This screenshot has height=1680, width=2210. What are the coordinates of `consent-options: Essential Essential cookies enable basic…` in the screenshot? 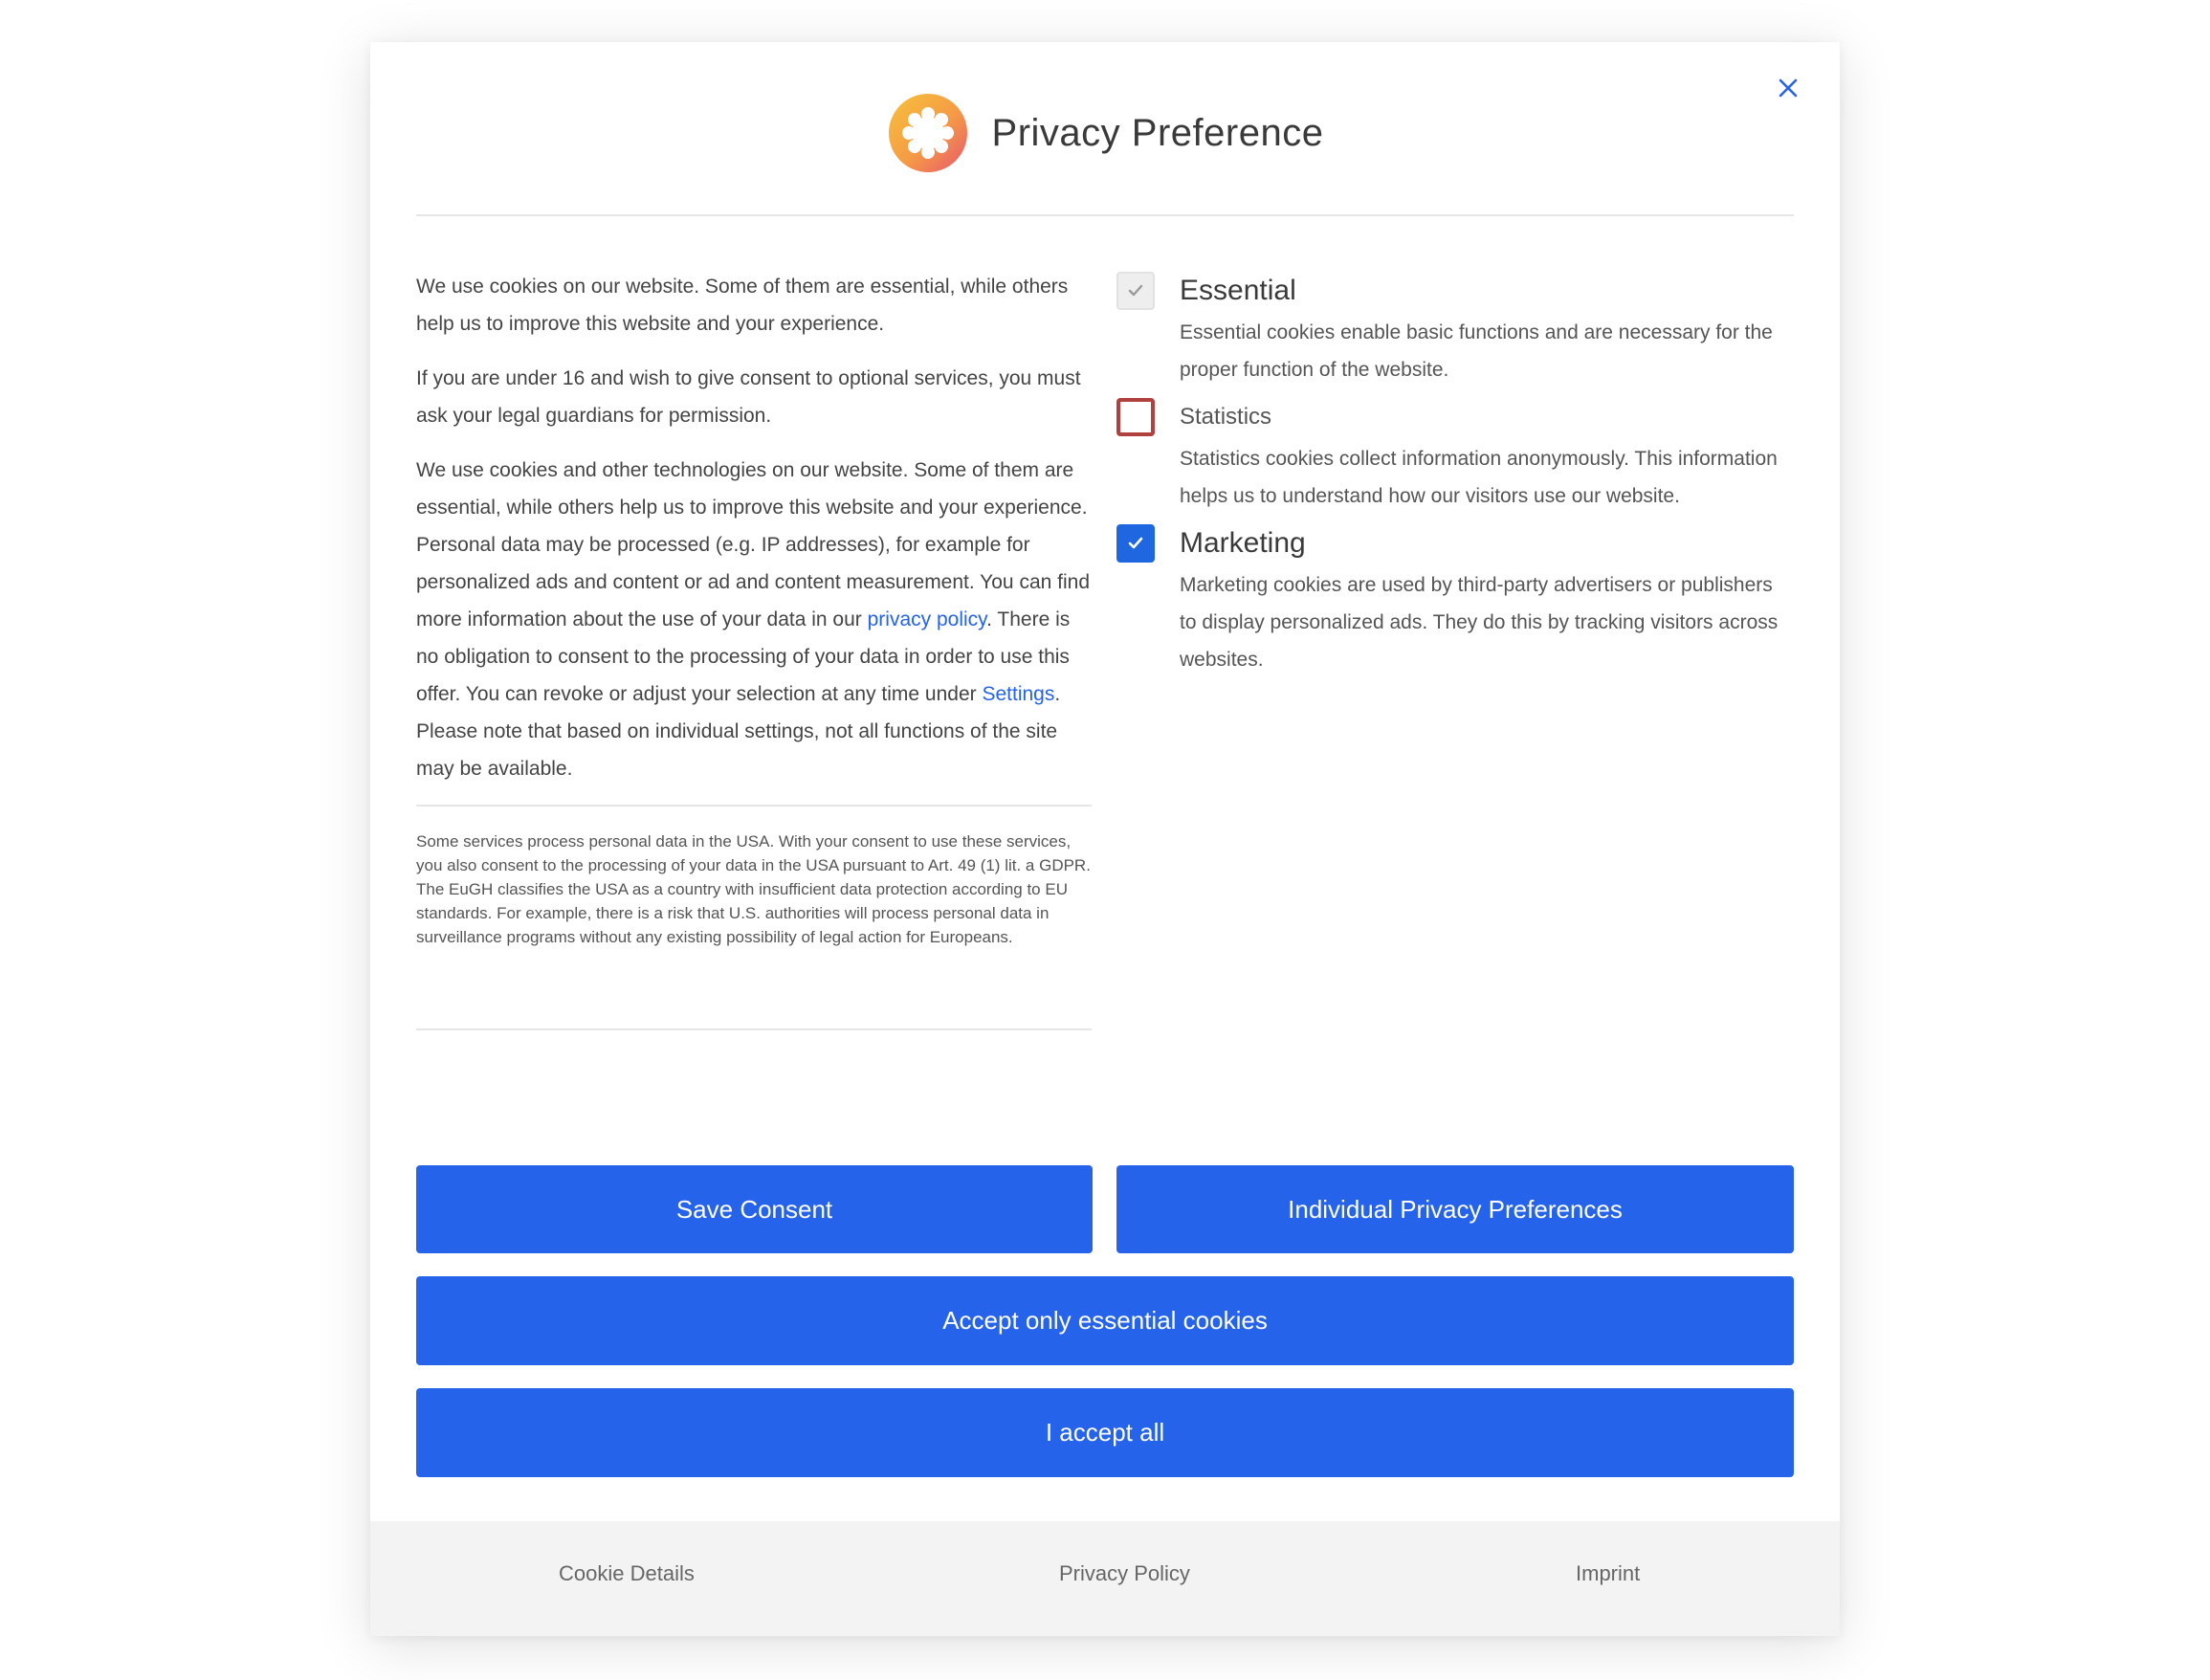 It's located at (1454, 476).